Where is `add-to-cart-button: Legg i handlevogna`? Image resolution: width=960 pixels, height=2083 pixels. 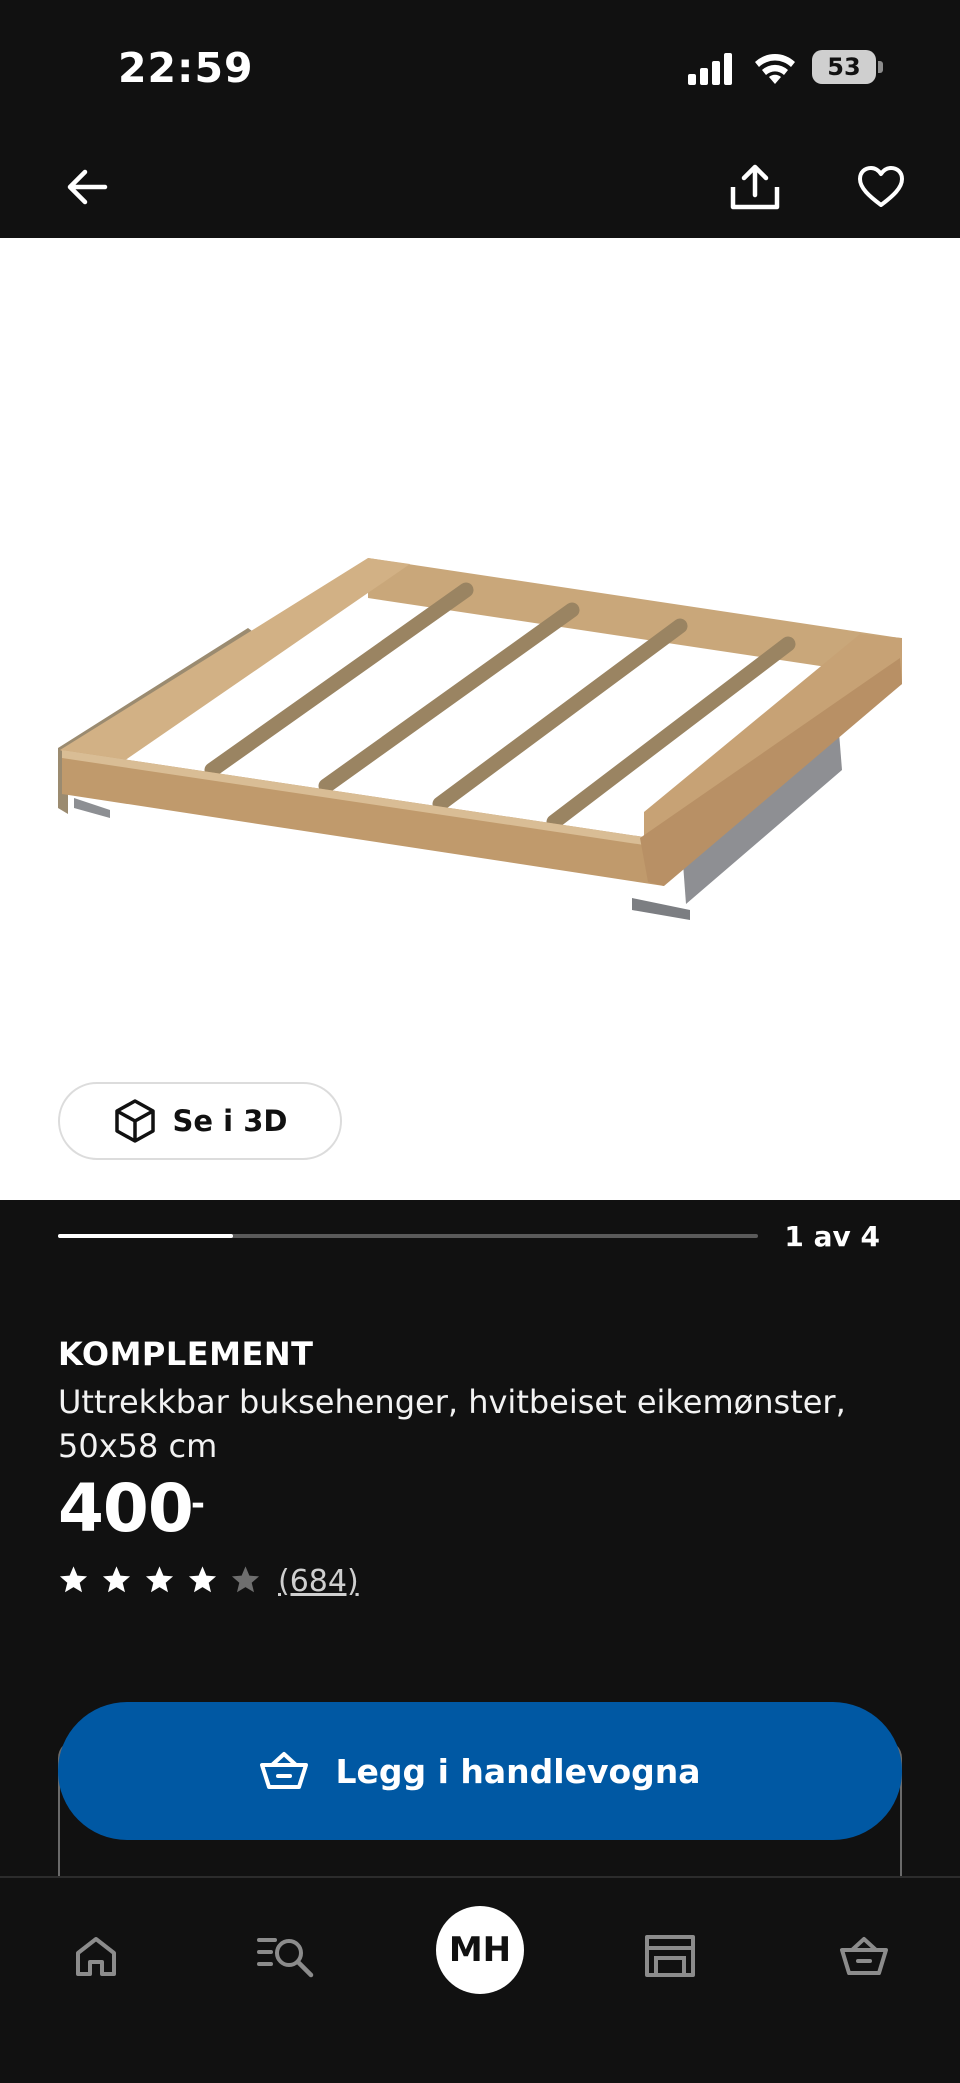 add-to-cart-button: Legg i handlevogna is located at coordinates (480, 1771).